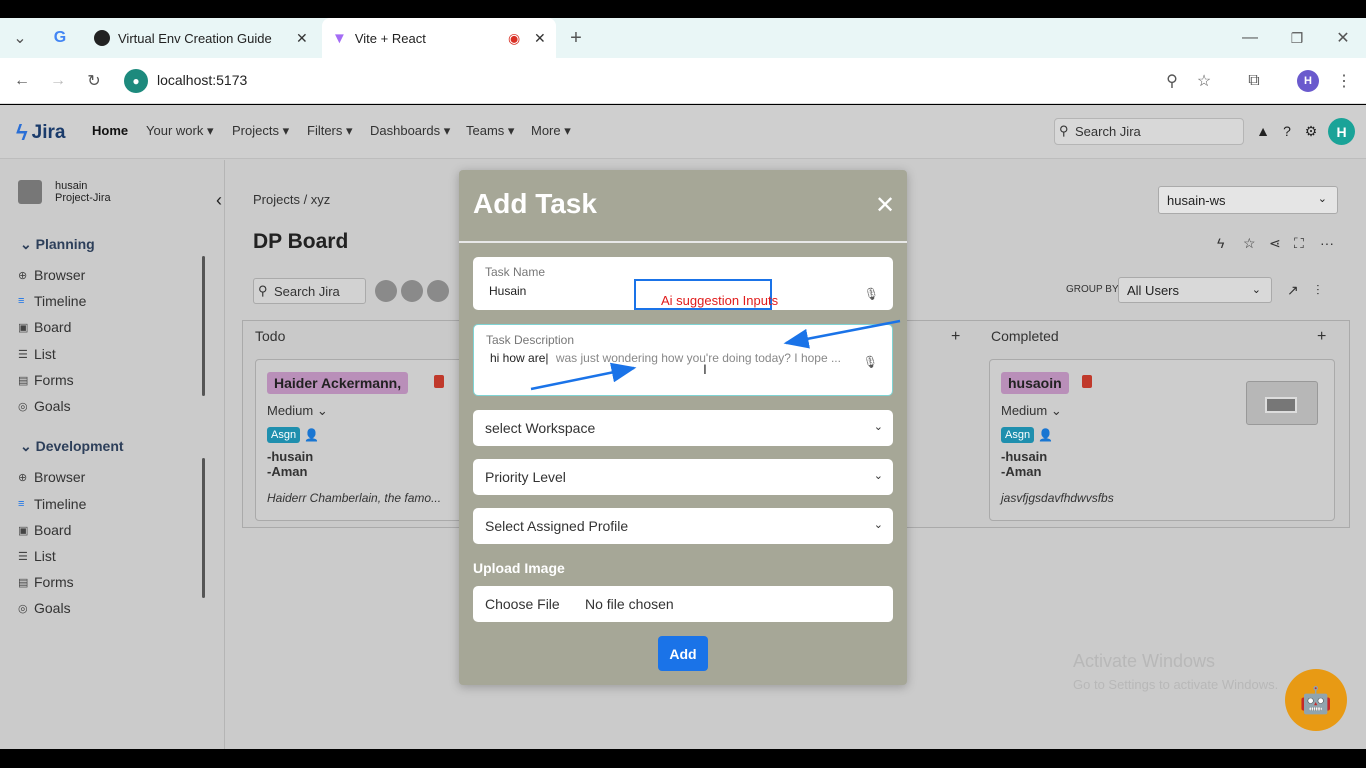  Describe the element at coordinates (1318, 290) in the screenshot. I see `view-settings-icon: ⫶` at that location.